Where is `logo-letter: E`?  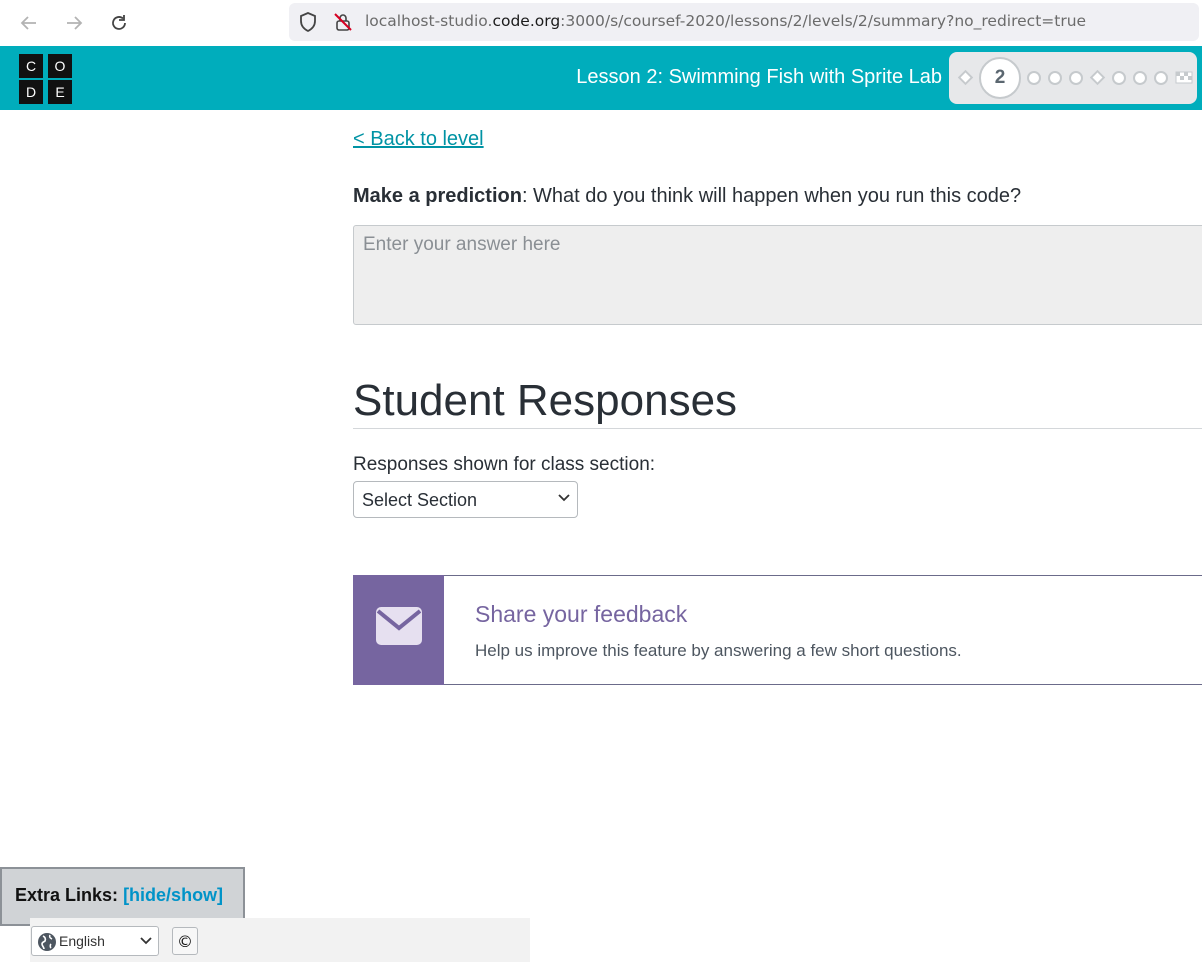
logo-letter: E is located at coordinates (60, 92).